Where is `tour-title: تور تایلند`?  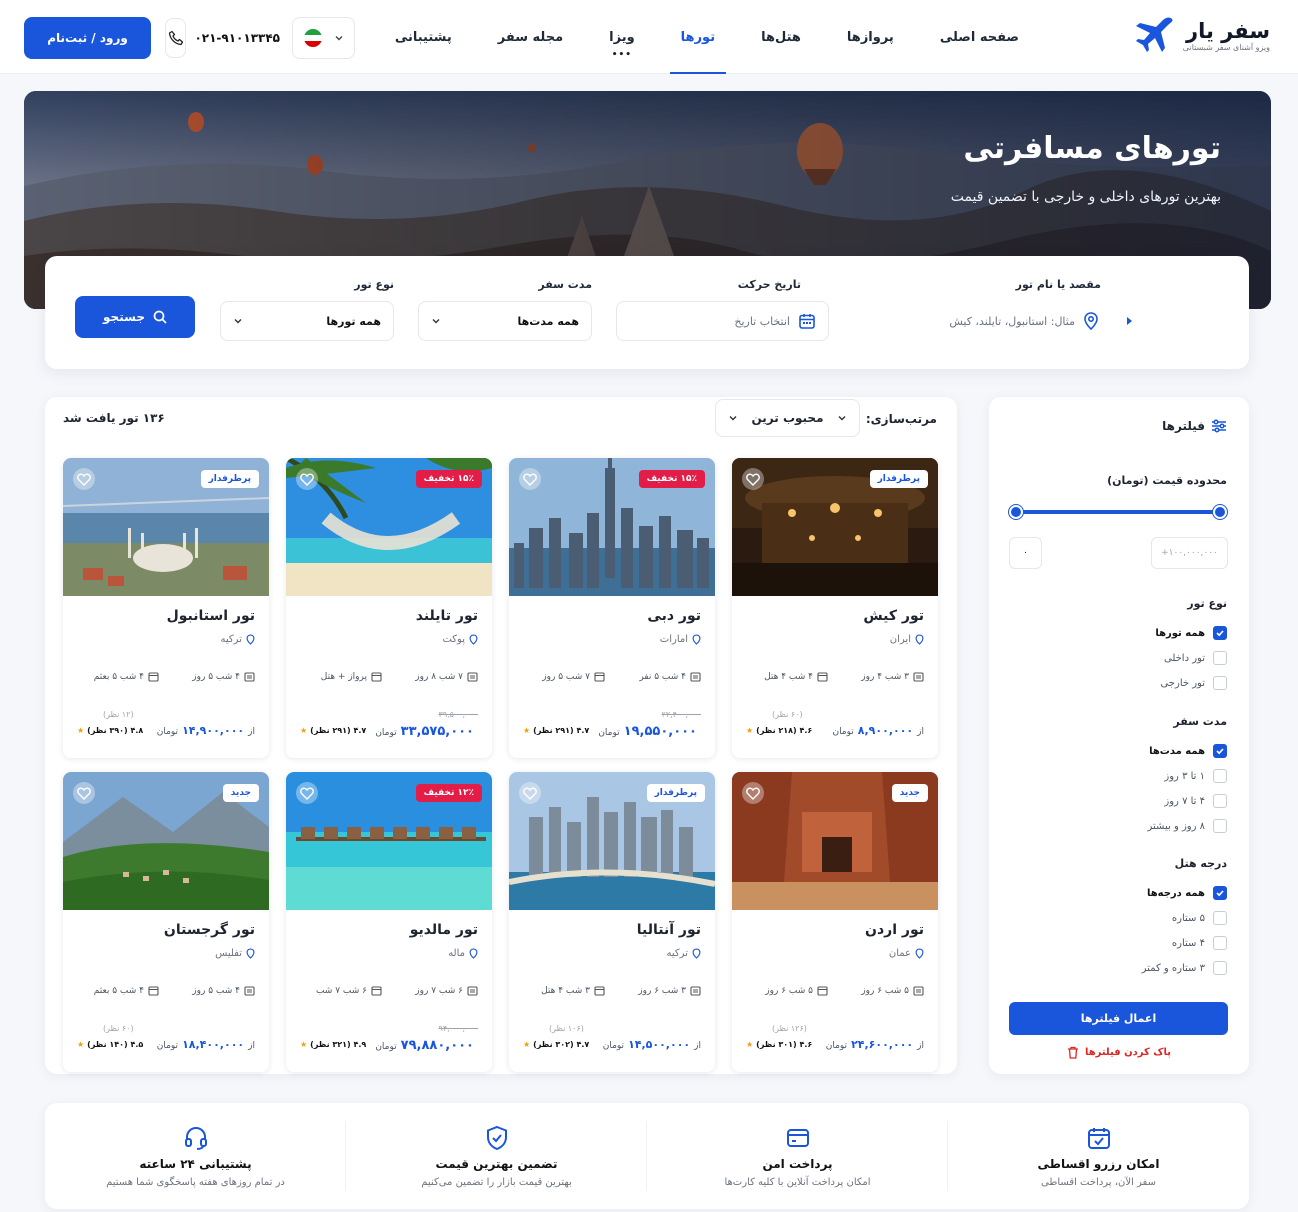 tour-title: تور تایلند is located at coordinates (447, 616).